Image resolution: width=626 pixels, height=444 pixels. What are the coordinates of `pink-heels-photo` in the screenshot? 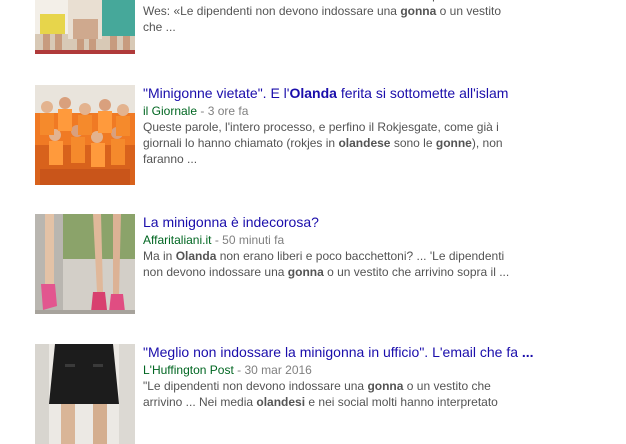 It's located at (85, 264).